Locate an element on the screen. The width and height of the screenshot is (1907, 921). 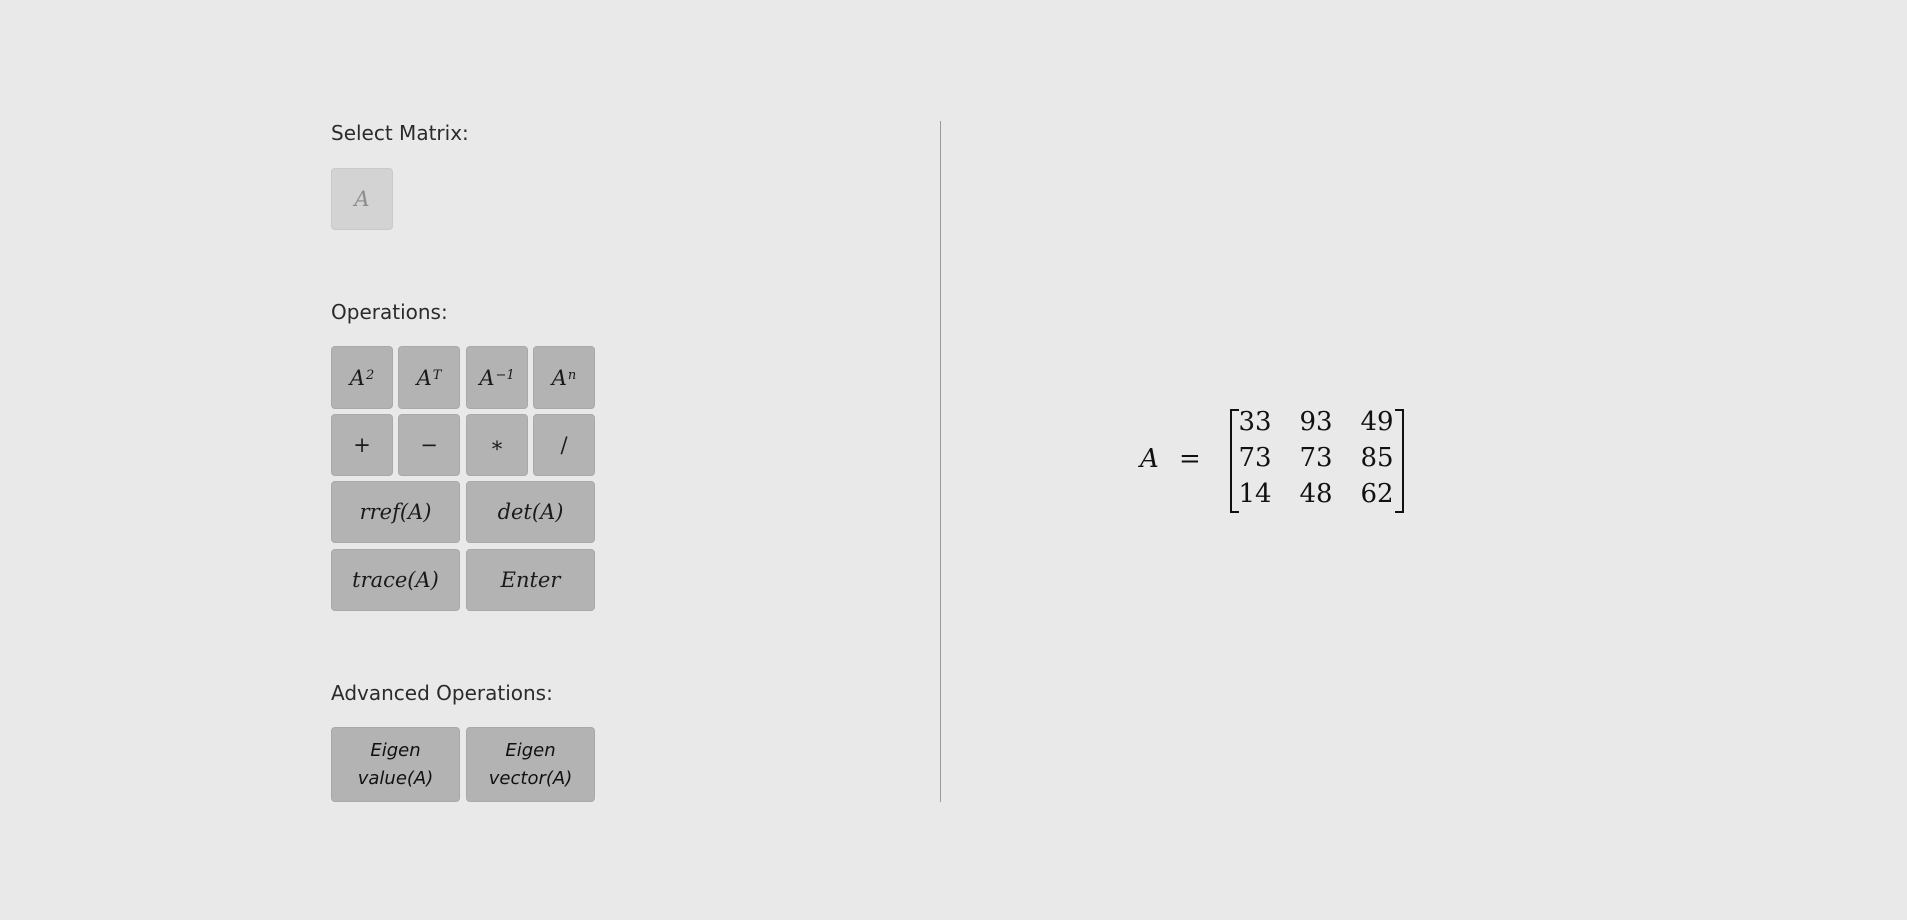
subtract-button: − is located at coordinates (429, 445).